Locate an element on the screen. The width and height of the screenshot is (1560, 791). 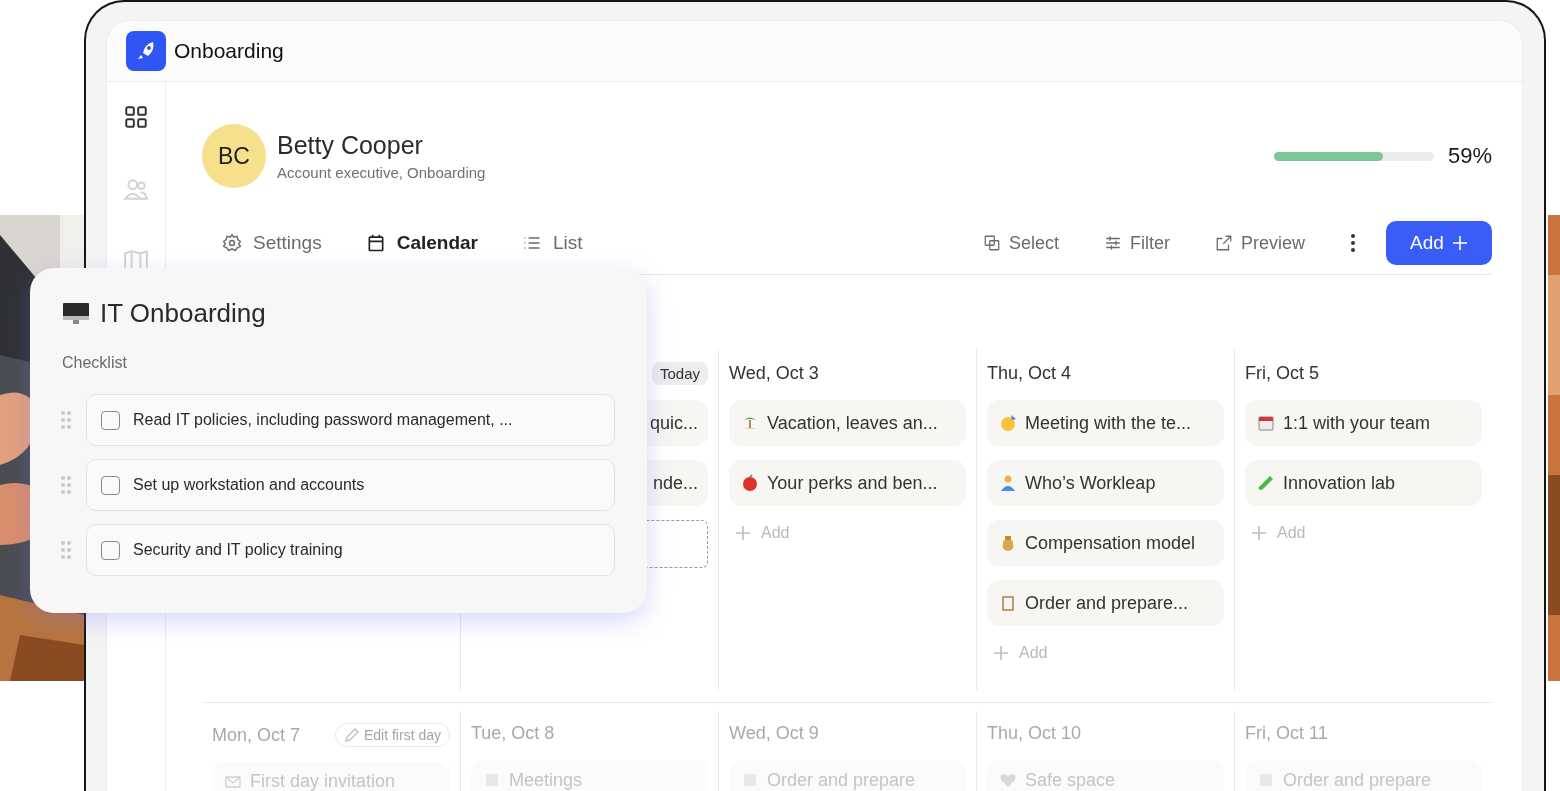
settings-icon is located at coordinates (232, 243).